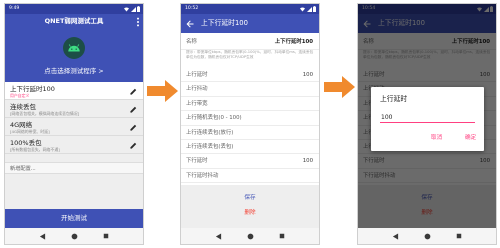  I want to click on arrow-back-icon, so click(190, 24).